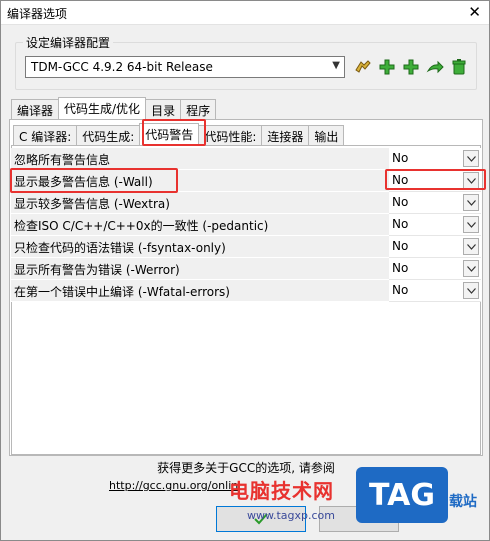 This screenshot has height=541, width=490. I want to click on tab-code-profiling: 代码性能:, so click(230, 135).